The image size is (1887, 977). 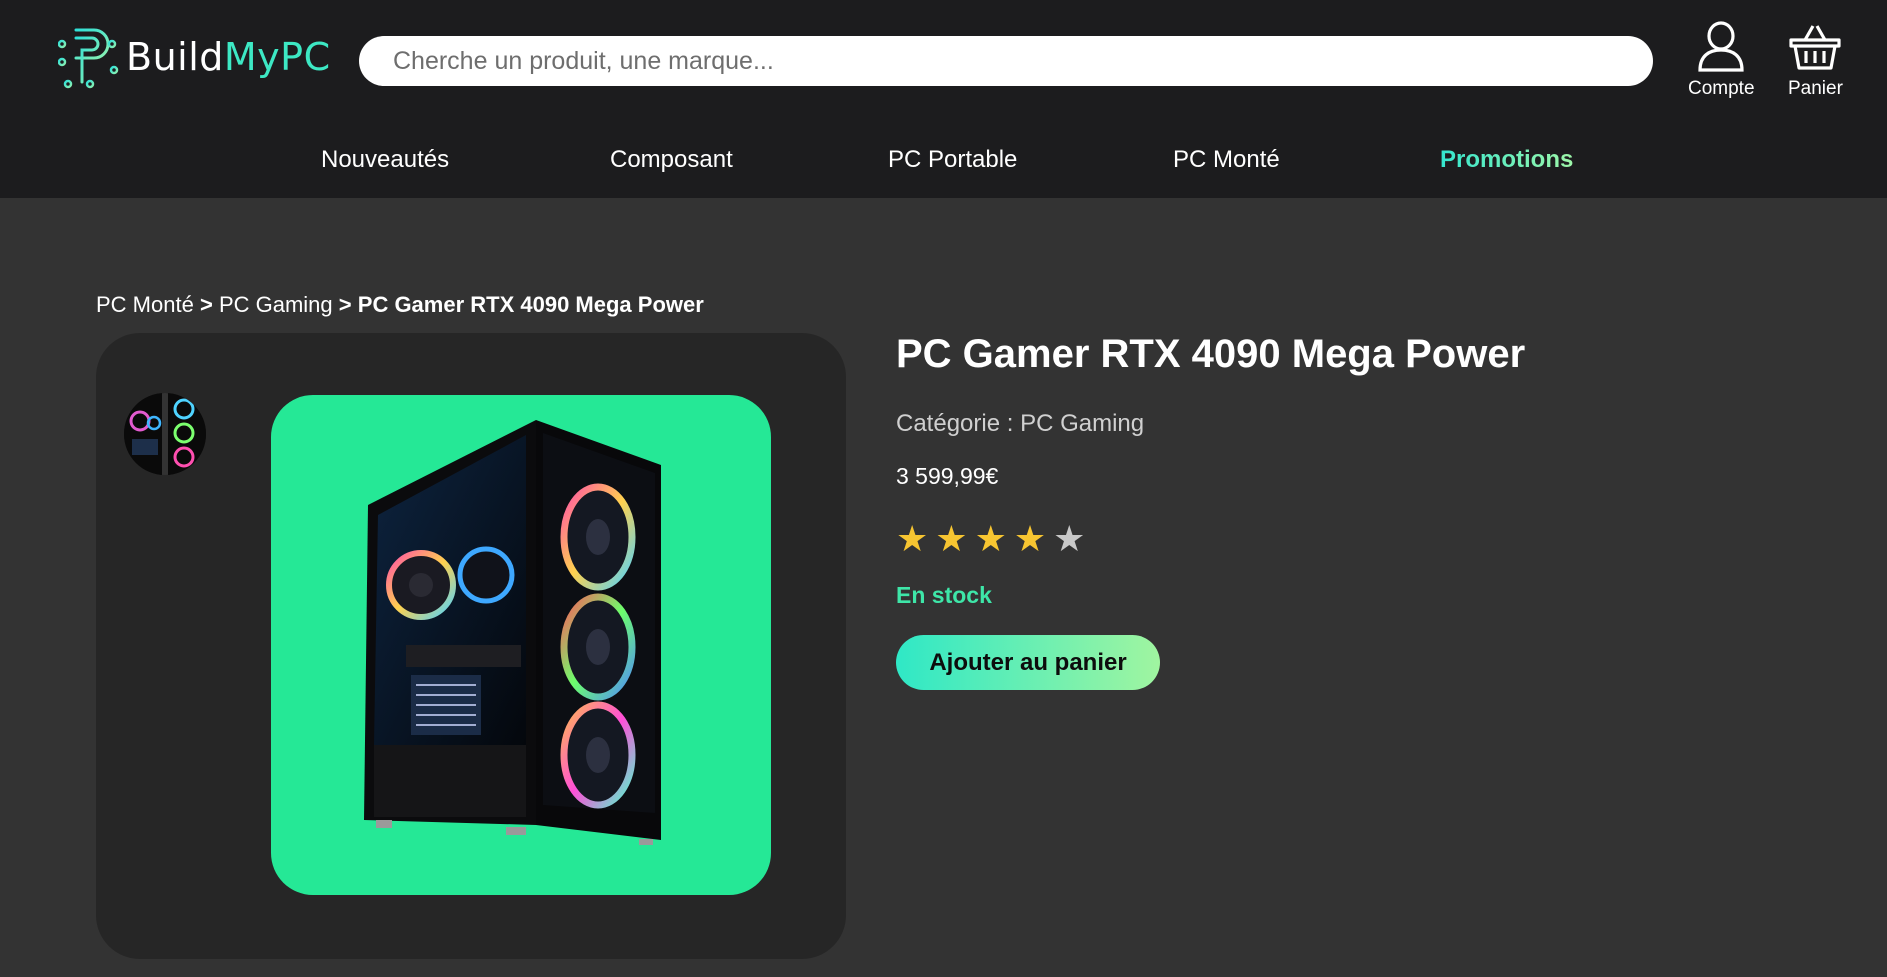 I want to click on nav-item-pc-monte: PC Monté, so click(x=1226, y=160).